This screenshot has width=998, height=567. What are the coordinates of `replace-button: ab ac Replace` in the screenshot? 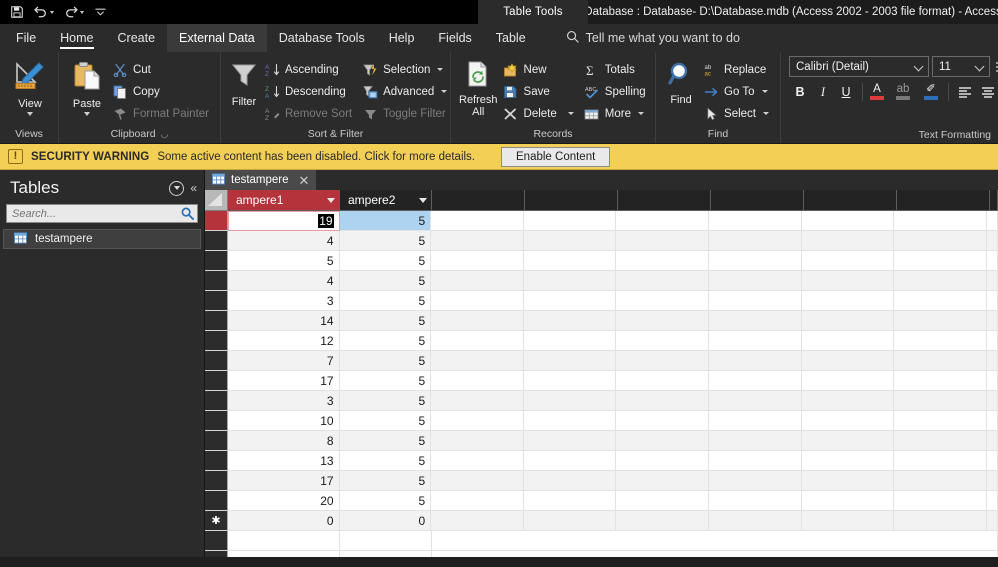 It's located at (736, 69).